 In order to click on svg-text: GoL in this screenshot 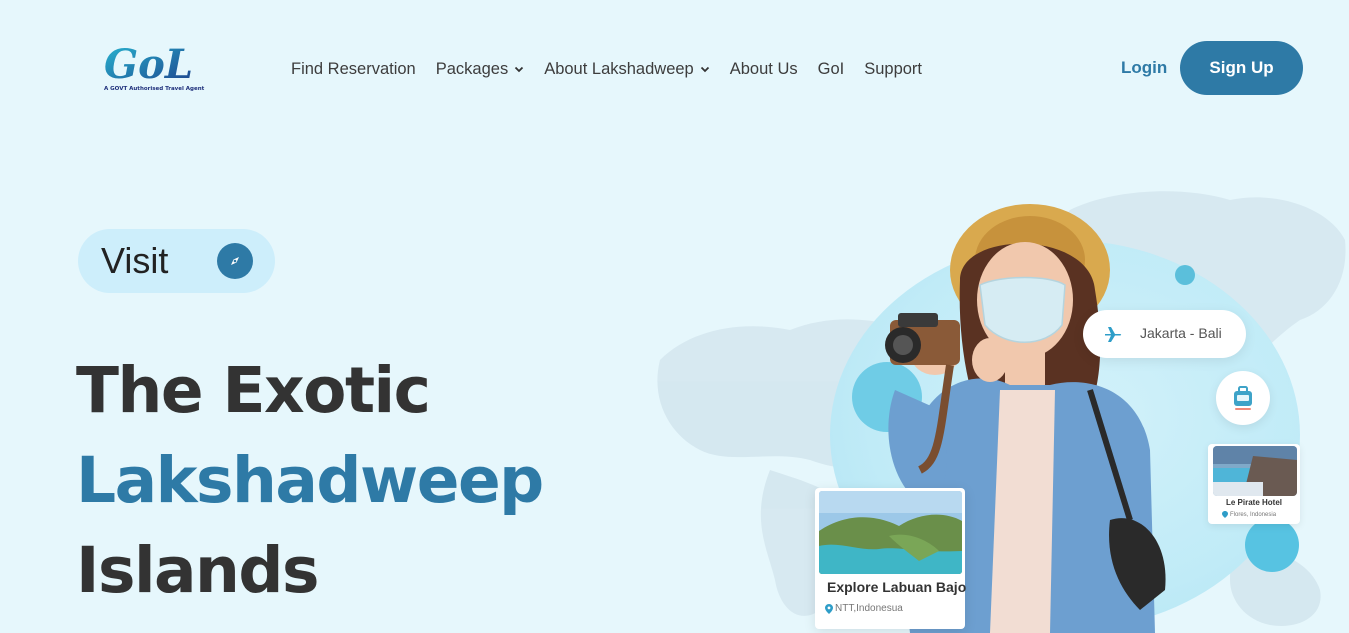, I will do `click(148, 63)`.